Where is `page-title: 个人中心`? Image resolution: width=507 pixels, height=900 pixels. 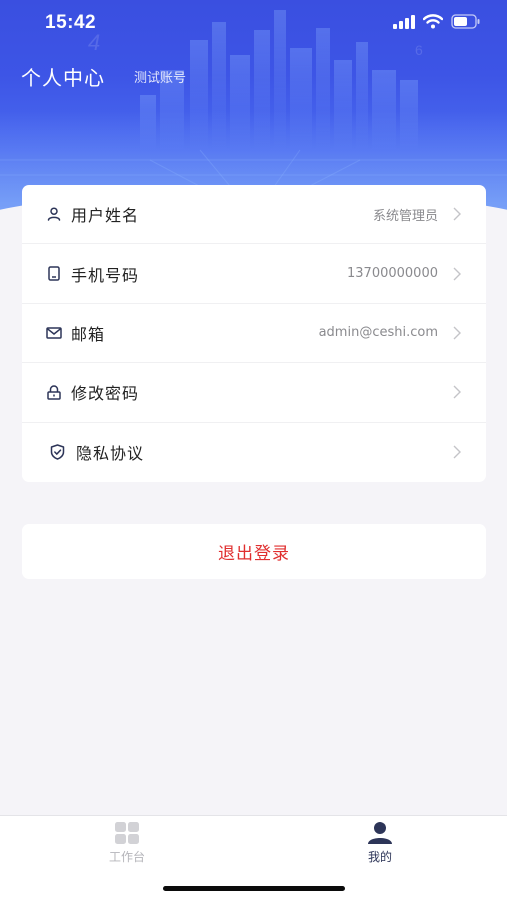
page-title: 个人中心 is located at coordinates (63, 78).